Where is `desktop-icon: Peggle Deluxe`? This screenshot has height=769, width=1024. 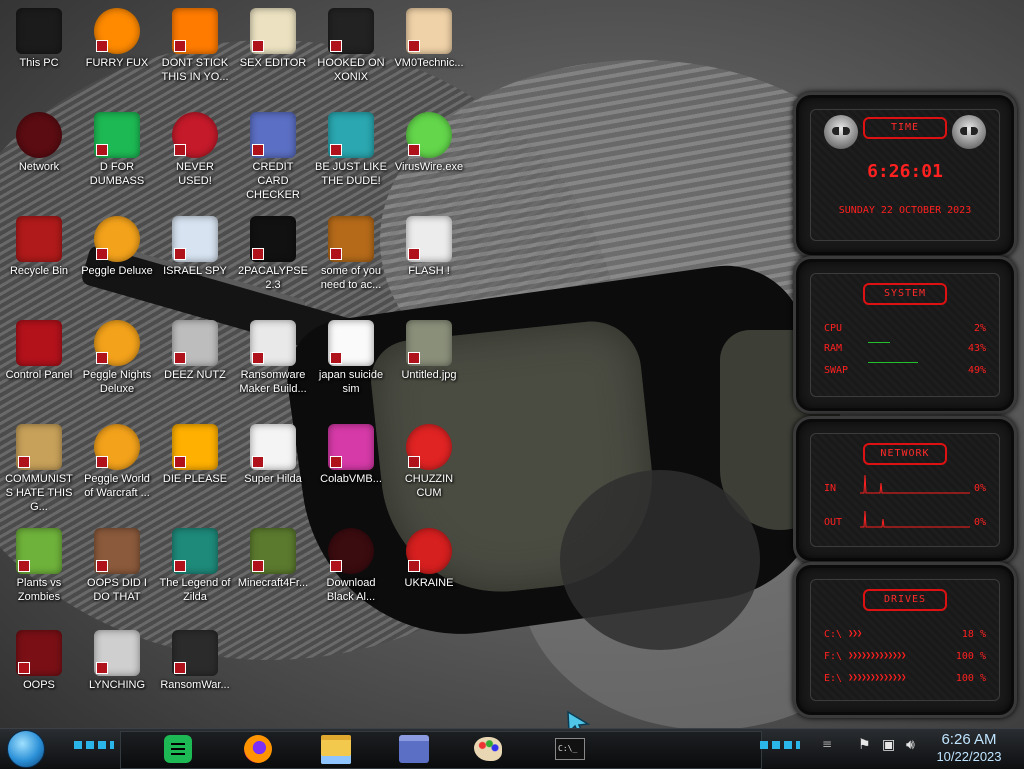 desktop-icon: Peggle Deluxe is located at coordinates (117, 245).